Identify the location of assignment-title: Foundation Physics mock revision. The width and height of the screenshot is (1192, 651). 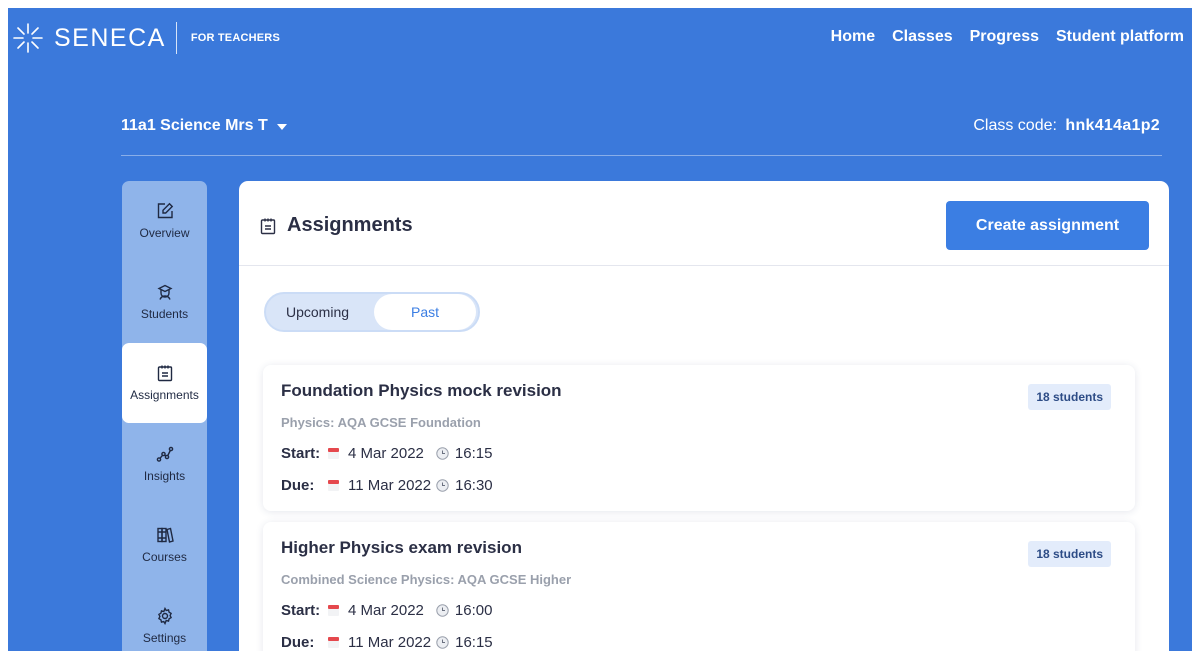
(421, 390).